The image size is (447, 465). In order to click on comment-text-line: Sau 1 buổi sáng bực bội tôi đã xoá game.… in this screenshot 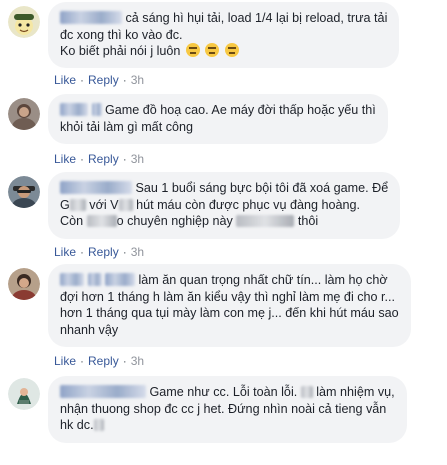, I will do `click(262, 188)`.